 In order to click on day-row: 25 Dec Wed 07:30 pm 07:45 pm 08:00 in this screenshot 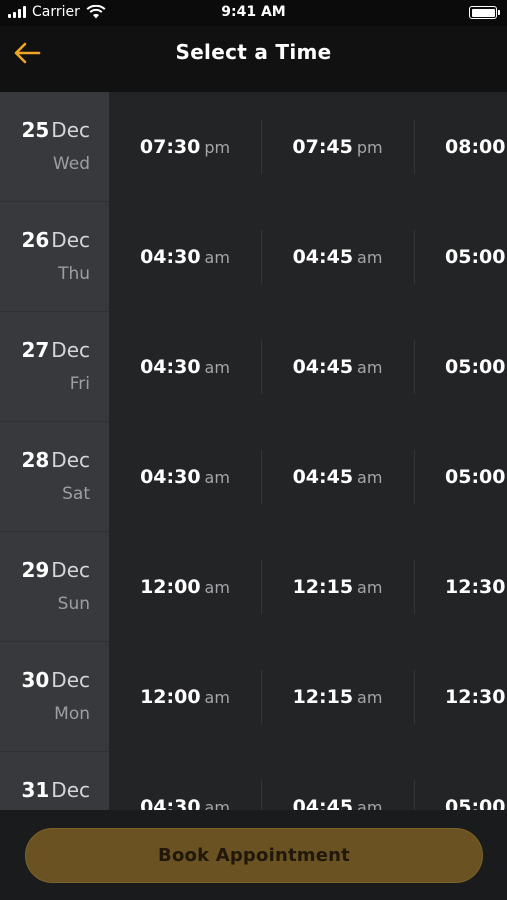, I will do `click(253, 147)`.